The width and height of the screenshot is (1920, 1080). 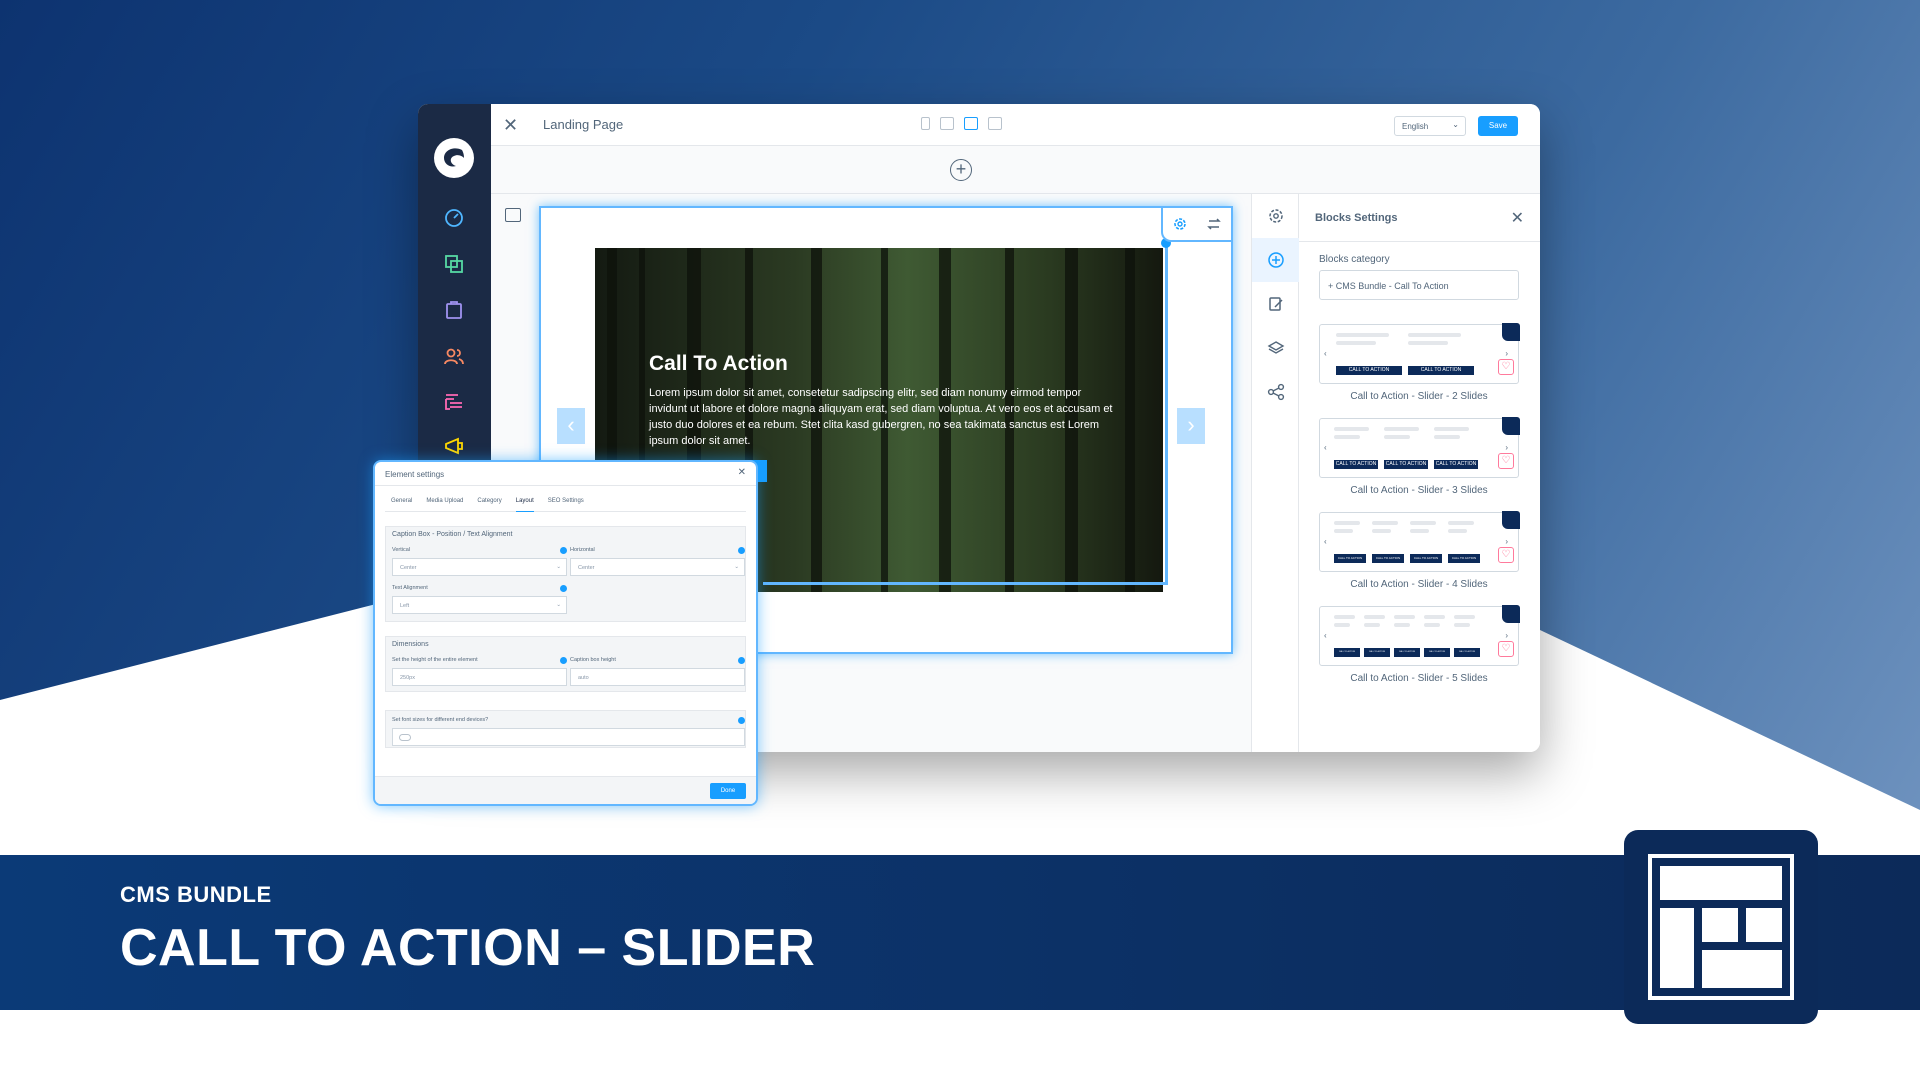 What do you see at coordinates (1275, 348) in the screenshot?
I see `rail-layers` at bounding box center [1275, 348].